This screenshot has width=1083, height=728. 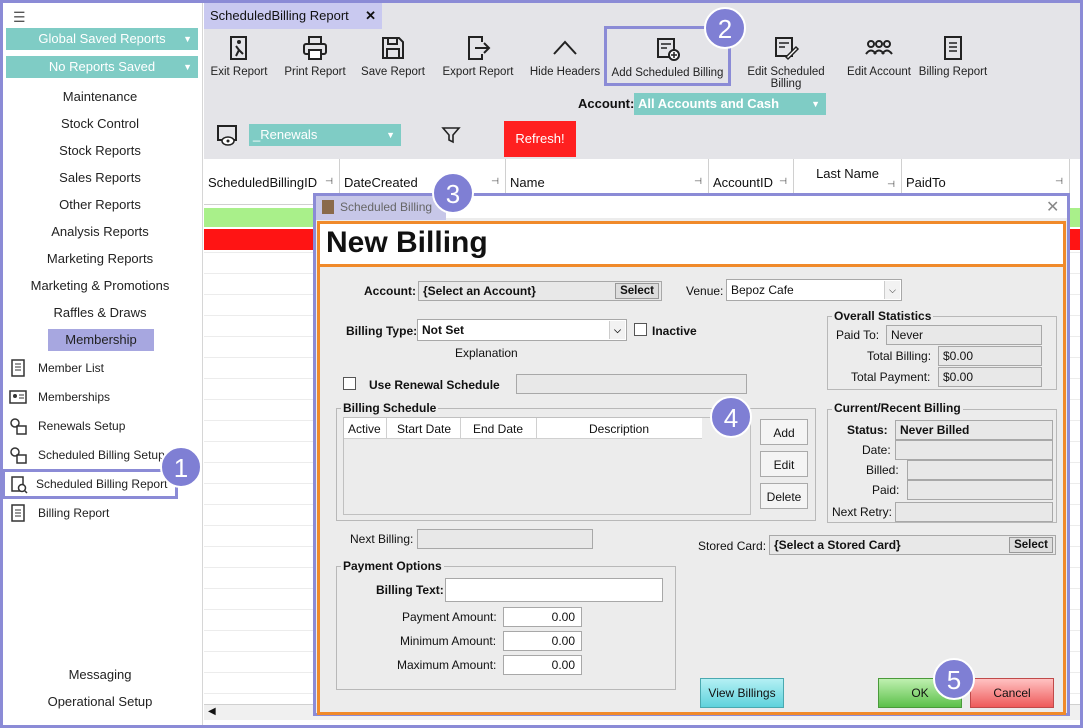 What do you see at coordinates (730, 104) in the screenshot?
I see `account-dropdown: All Accounts and Cash ▼` at bounding box center [730, 104].